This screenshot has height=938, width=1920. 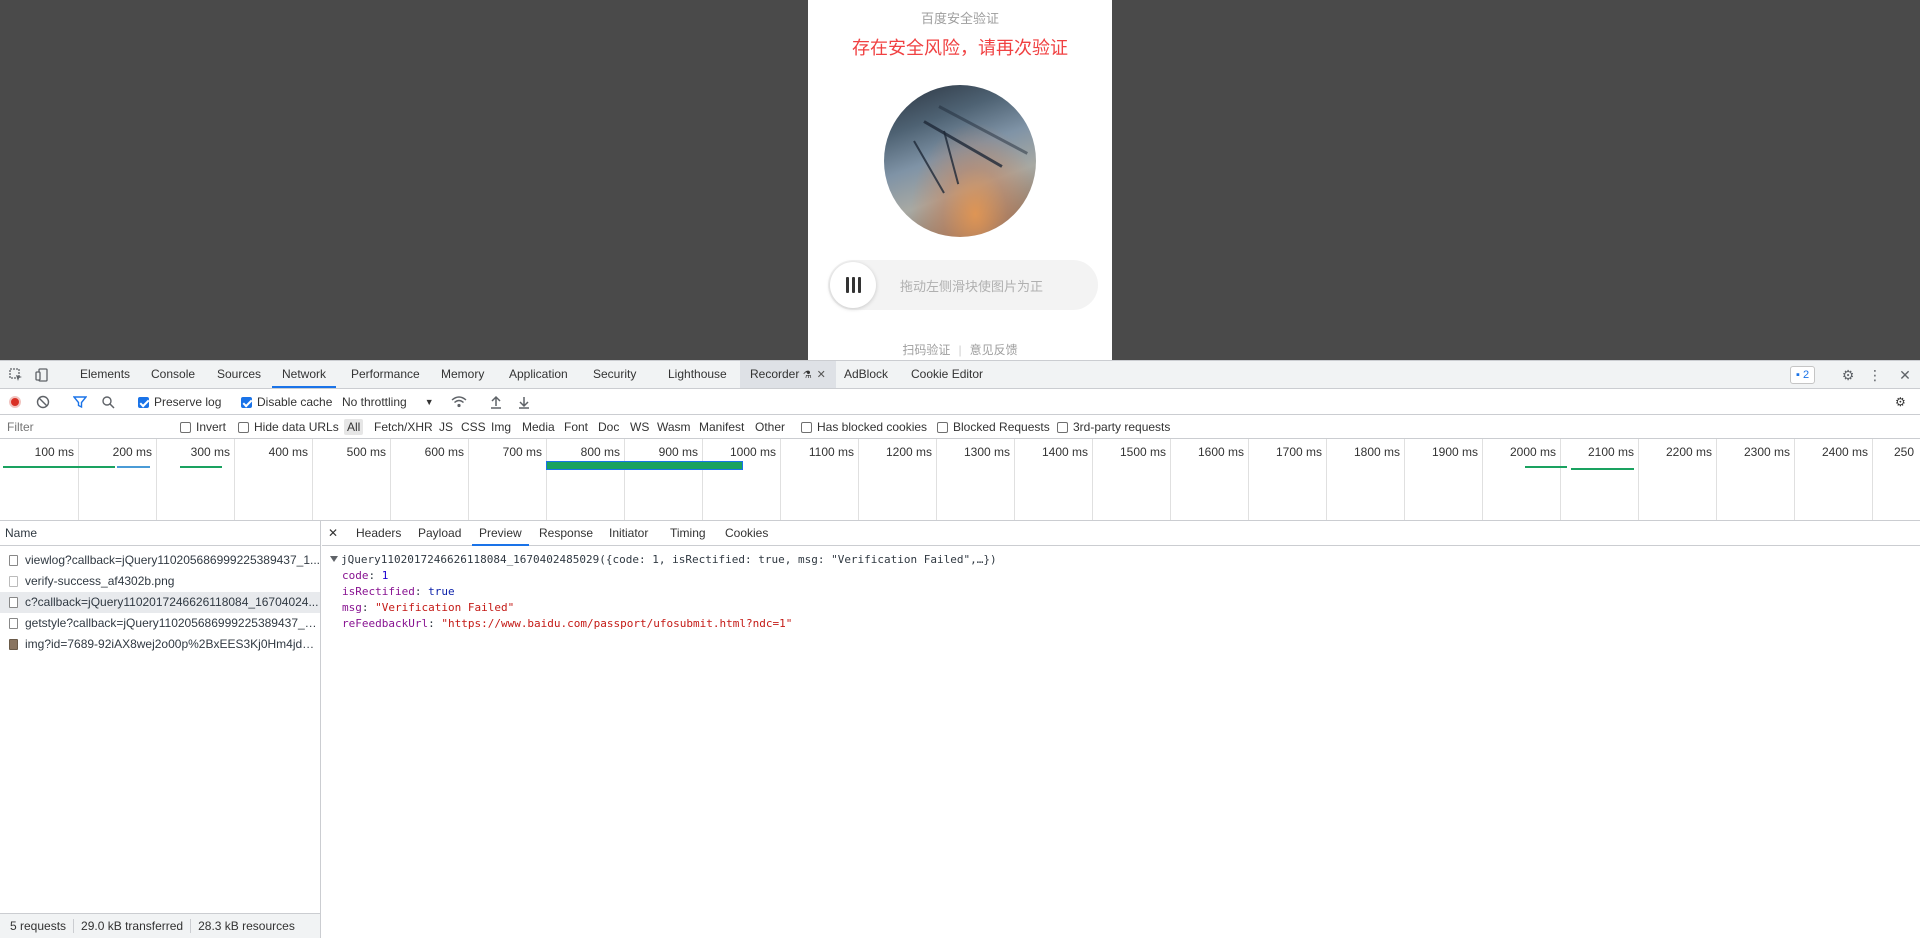 What do you see at coordinates (674, 427) in the screenshot?
I see `type-filter-wasm: Wasm` at bounding box center [674, 427].